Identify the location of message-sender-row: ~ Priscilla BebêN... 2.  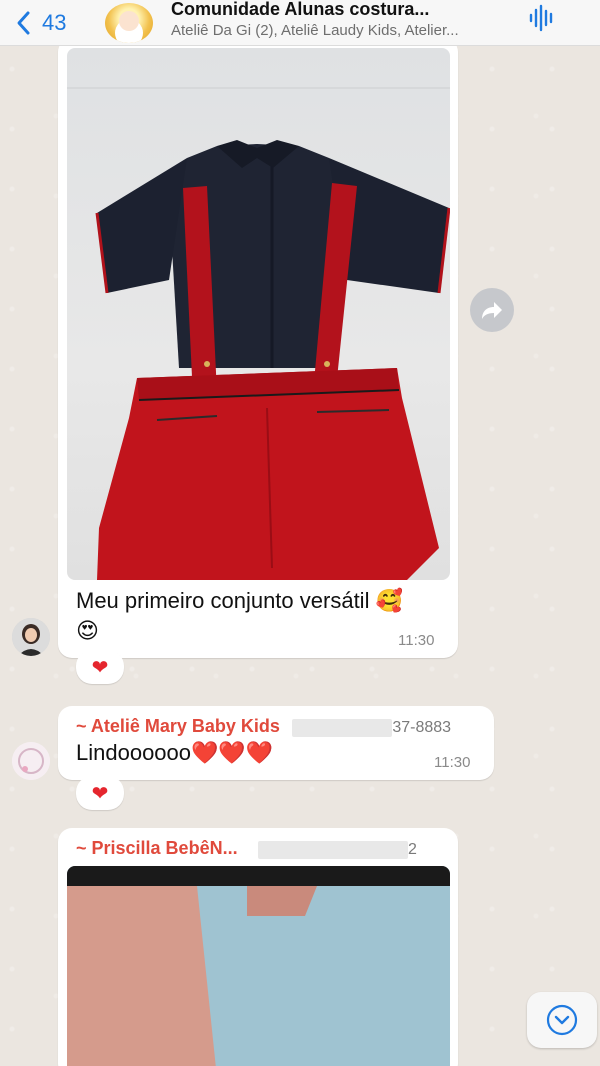
(266, 848).